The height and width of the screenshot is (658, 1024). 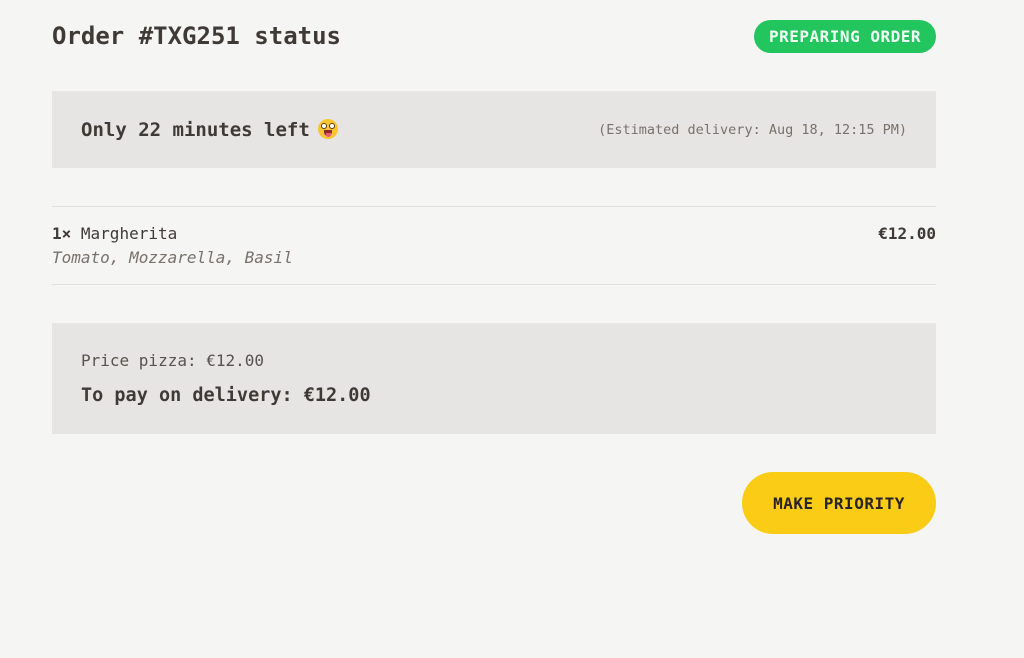 What do you see at coordinates (752, 130) in the screenshot?
I see `estimated-delivery: (Estimated delivery: Aug 18, 12:15 PM)` at bounding box center [752, 130].